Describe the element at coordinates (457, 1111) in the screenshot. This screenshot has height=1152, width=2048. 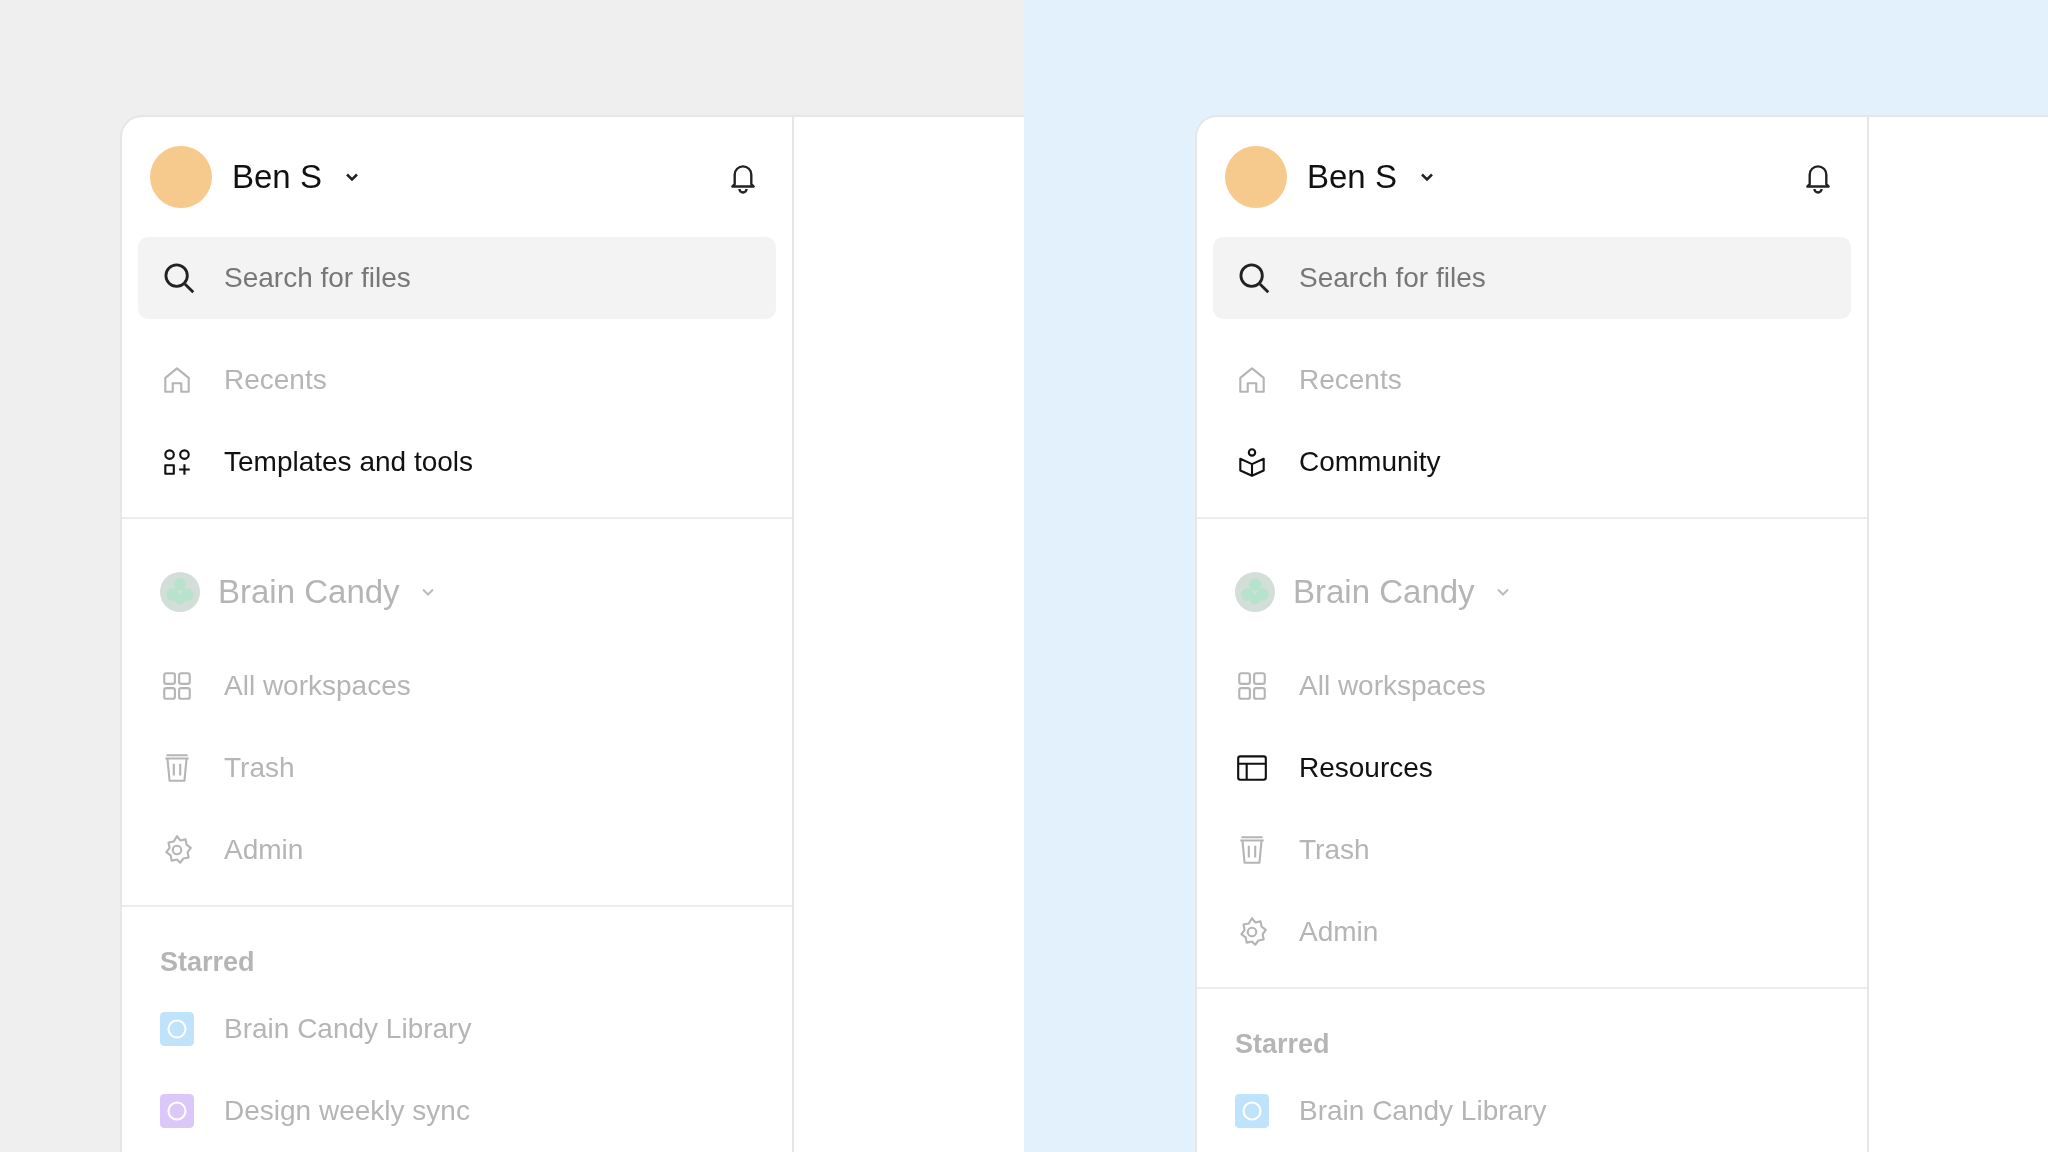
I see `file-item: Design weekly sync` at that location.